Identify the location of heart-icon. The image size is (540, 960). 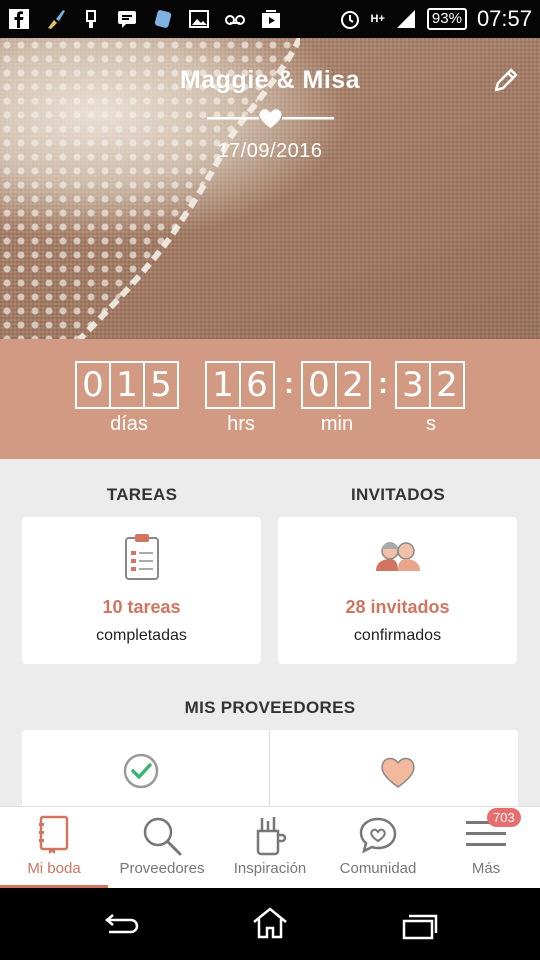
(398, 772).